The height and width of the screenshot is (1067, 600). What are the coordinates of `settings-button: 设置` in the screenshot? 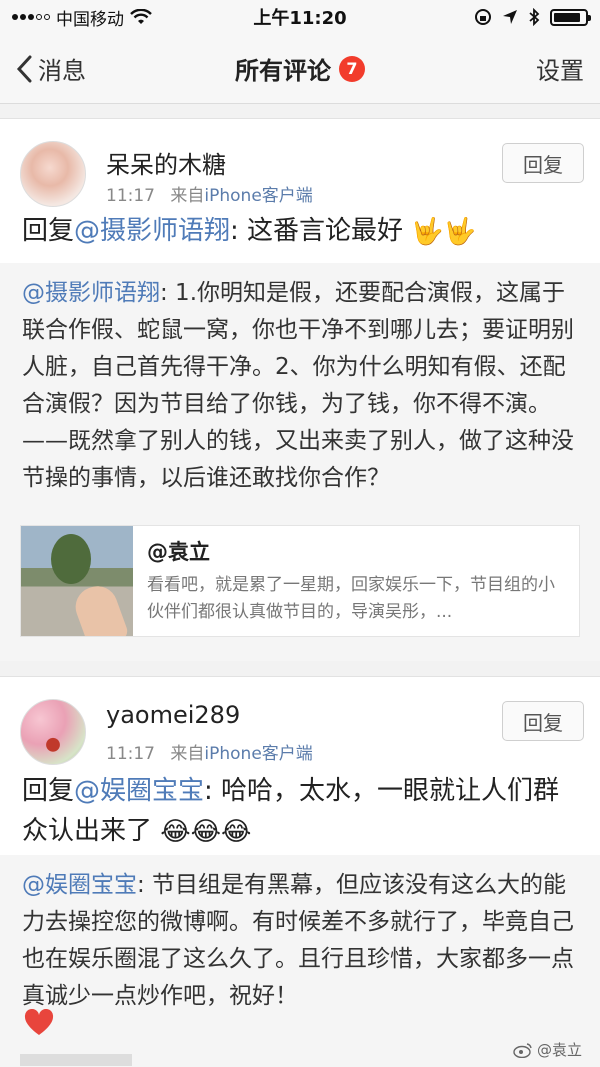 It's located at (560, 68).